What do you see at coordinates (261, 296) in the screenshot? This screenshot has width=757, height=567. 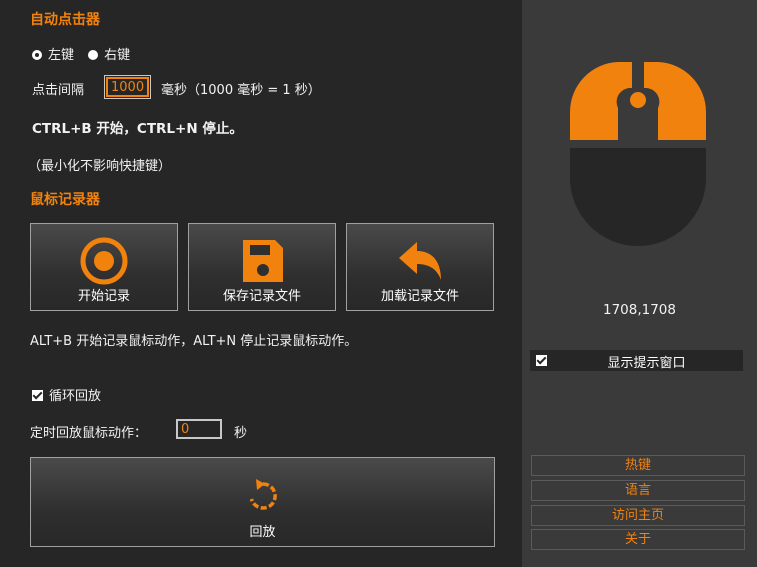 I see `save-record-label: 保存记录文件` at bounding box center [261, 296].